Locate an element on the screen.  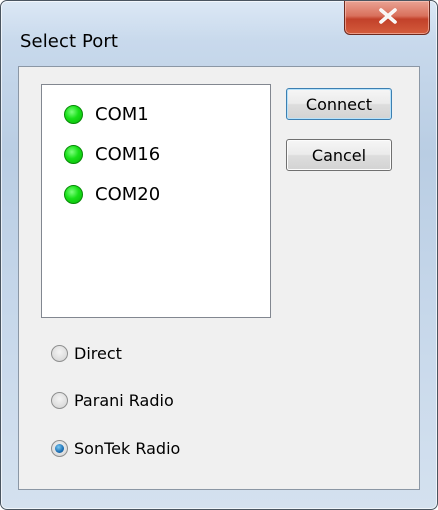
close-button is located at coordinates (387, 18).